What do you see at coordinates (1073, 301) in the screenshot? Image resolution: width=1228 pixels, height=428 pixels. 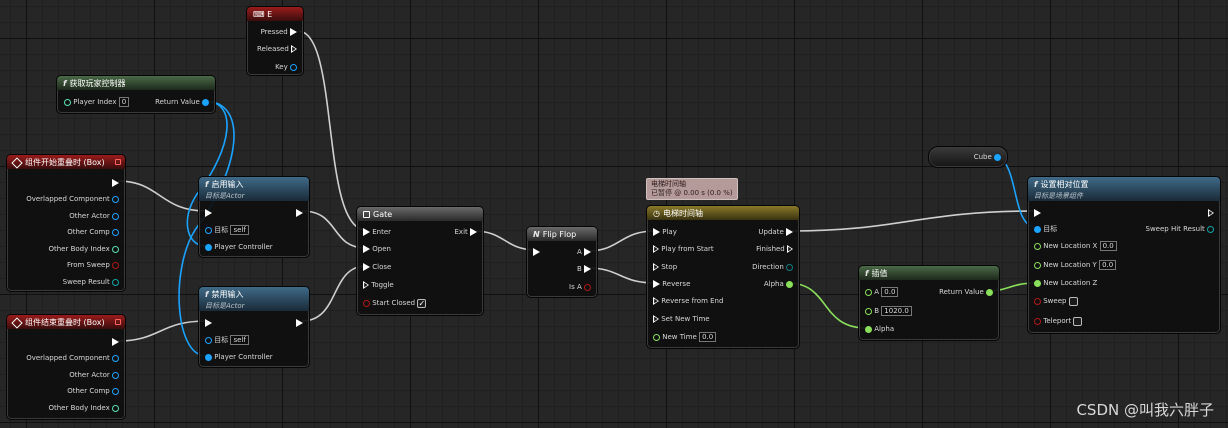 I see `sweep-checkbox` at bounding box center [1073, 301].